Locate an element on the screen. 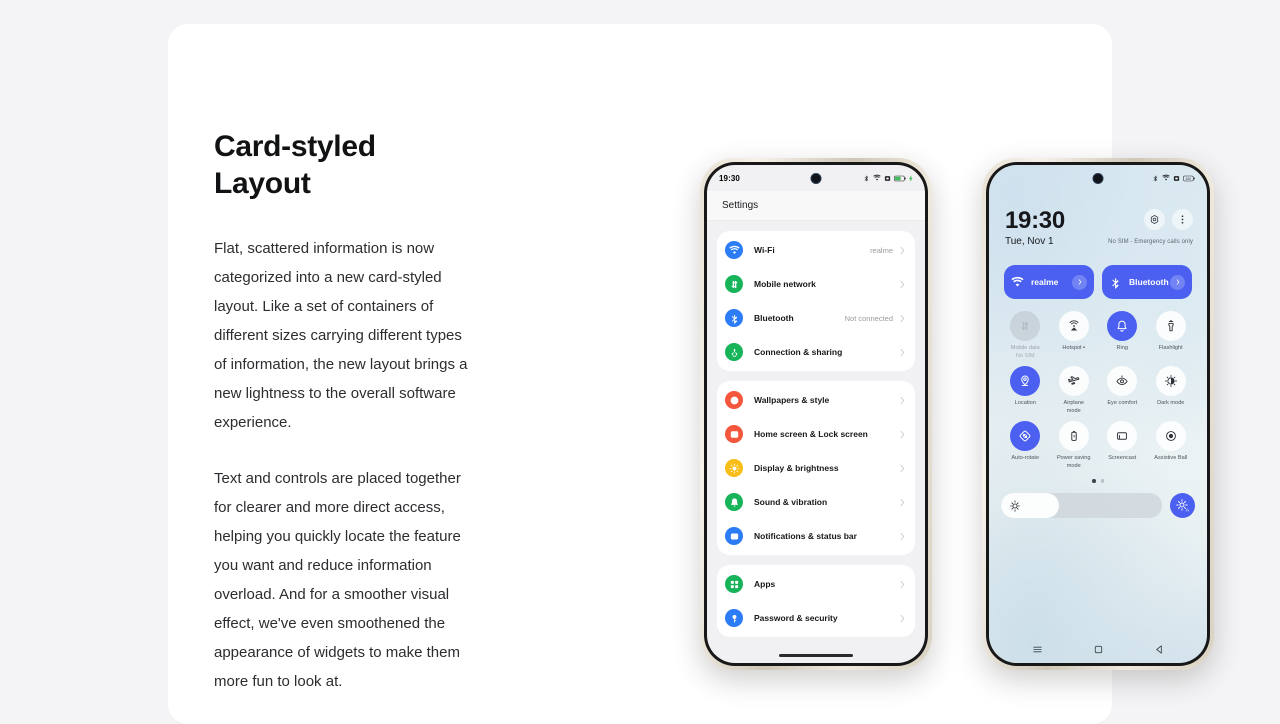  quick-settings-tile-label: Eye comfort is located at coordinates (1122, 403).